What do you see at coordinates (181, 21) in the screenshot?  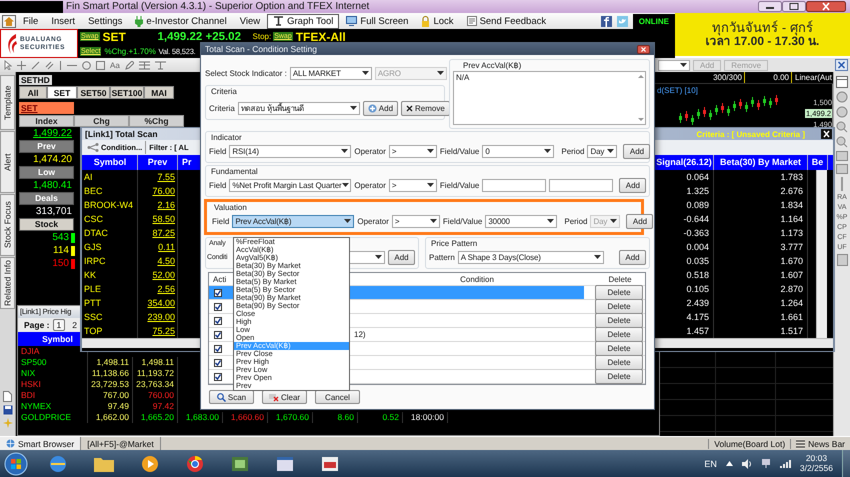 I see `menu-item: e-Investor Channel` at bounding box center [181, 21].